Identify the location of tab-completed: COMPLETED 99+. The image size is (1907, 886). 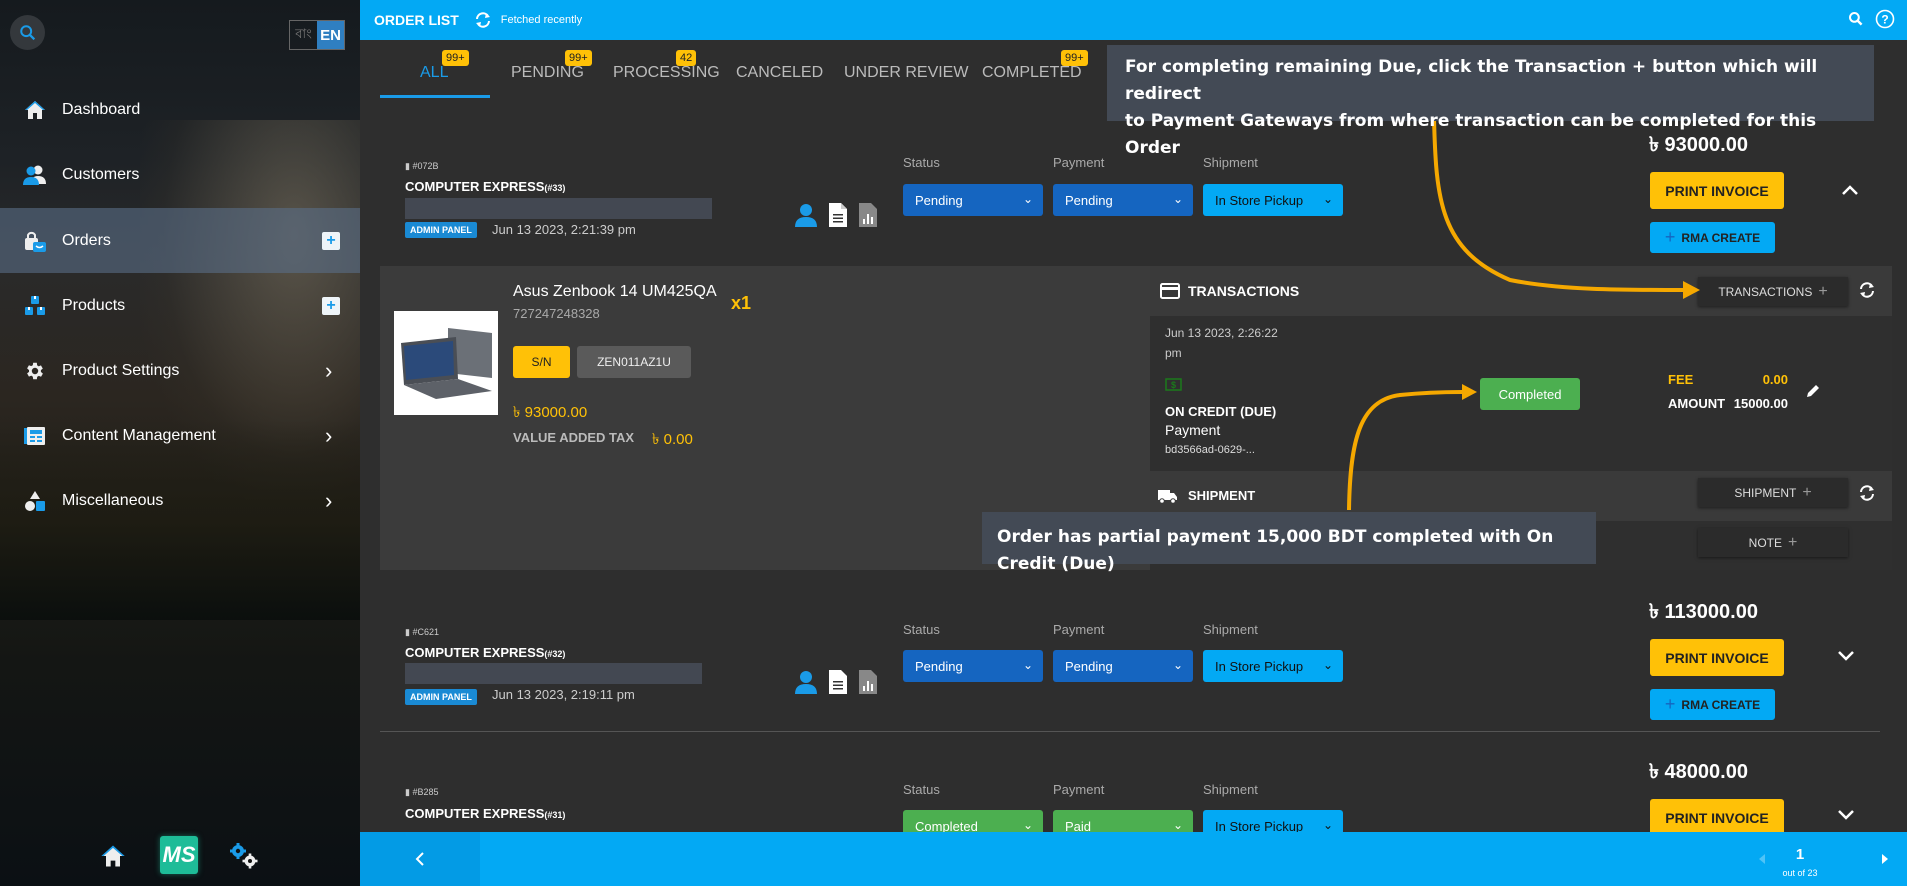
(1035, 66).